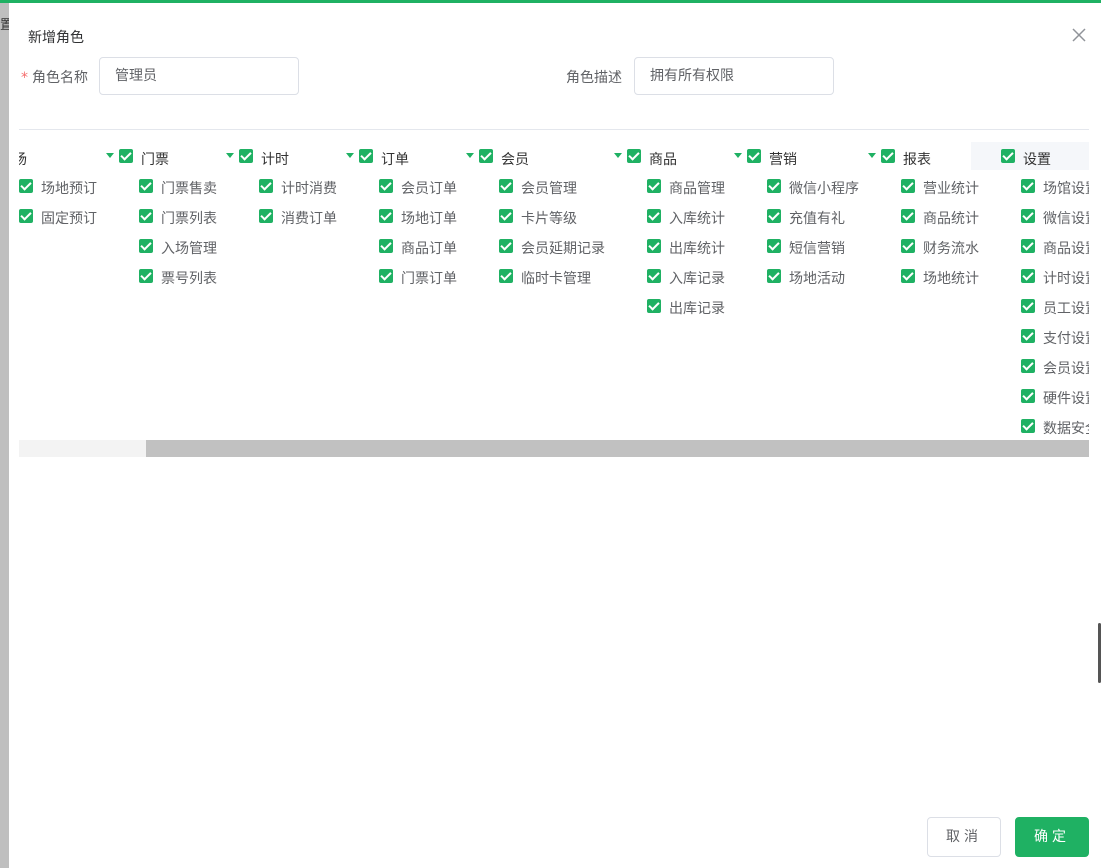  What do you see at coordinates (964, 837) in the screenshot?
I see `cancel-button: 取消` at bounding box center [964, 837].